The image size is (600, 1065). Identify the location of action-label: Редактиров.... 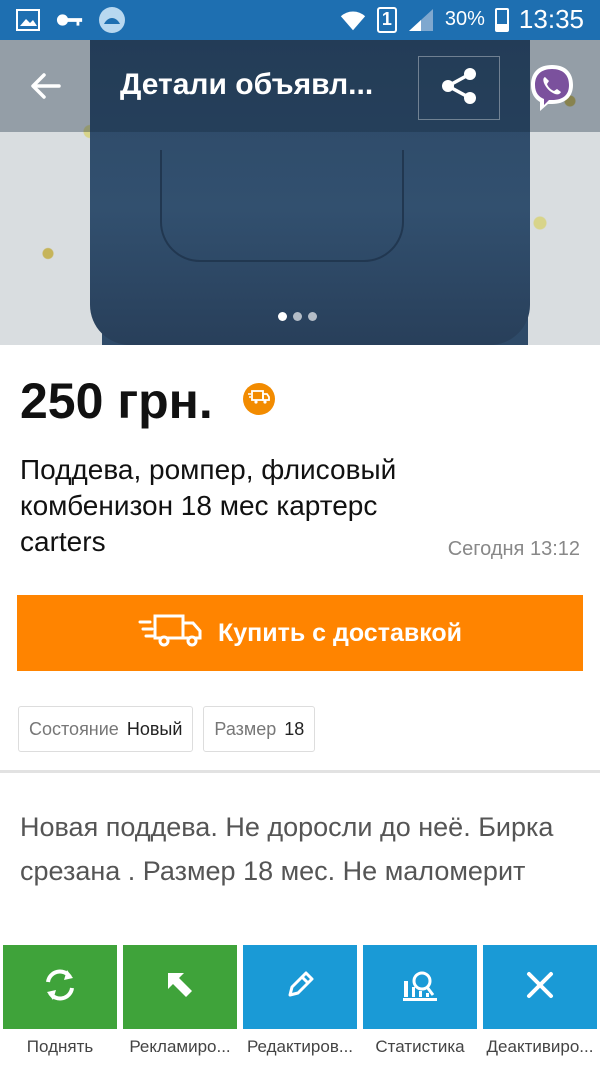
(300, 1046).